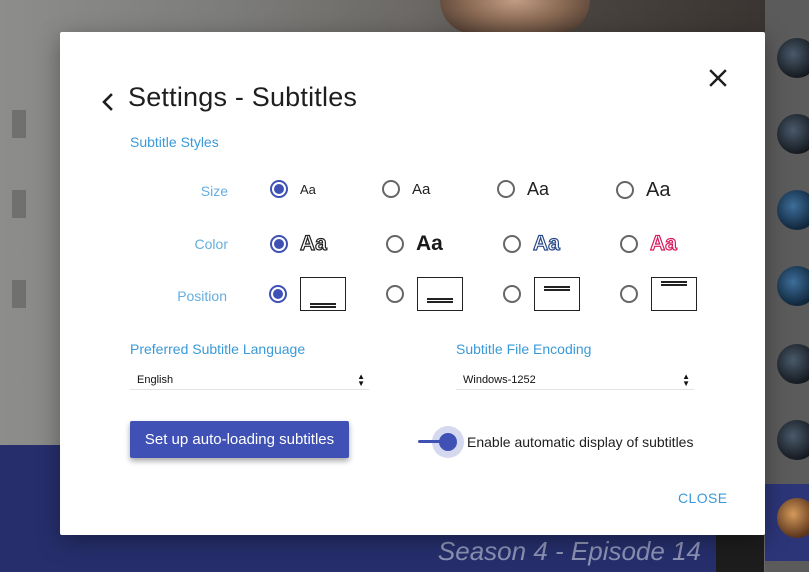 The width and height of the screenshot is (809, 572). What do you see at coordinates (211, 244) in the screenshot?
I see `color-label: Color` at bounding box center [211, 244].